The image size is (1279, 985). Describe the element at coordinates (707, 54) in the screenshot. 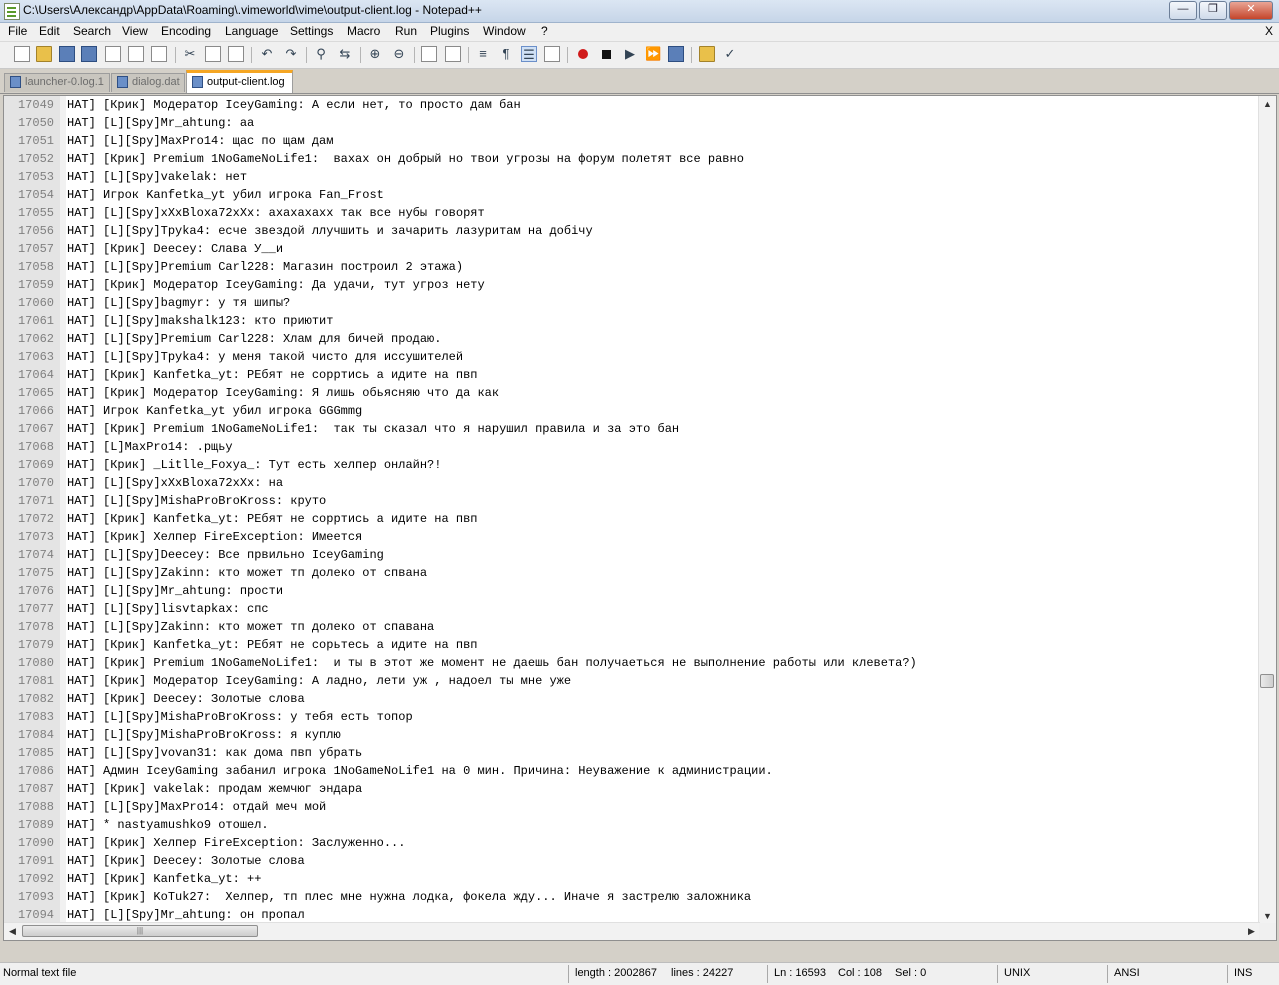

I see `open-folder-icon` at that location.